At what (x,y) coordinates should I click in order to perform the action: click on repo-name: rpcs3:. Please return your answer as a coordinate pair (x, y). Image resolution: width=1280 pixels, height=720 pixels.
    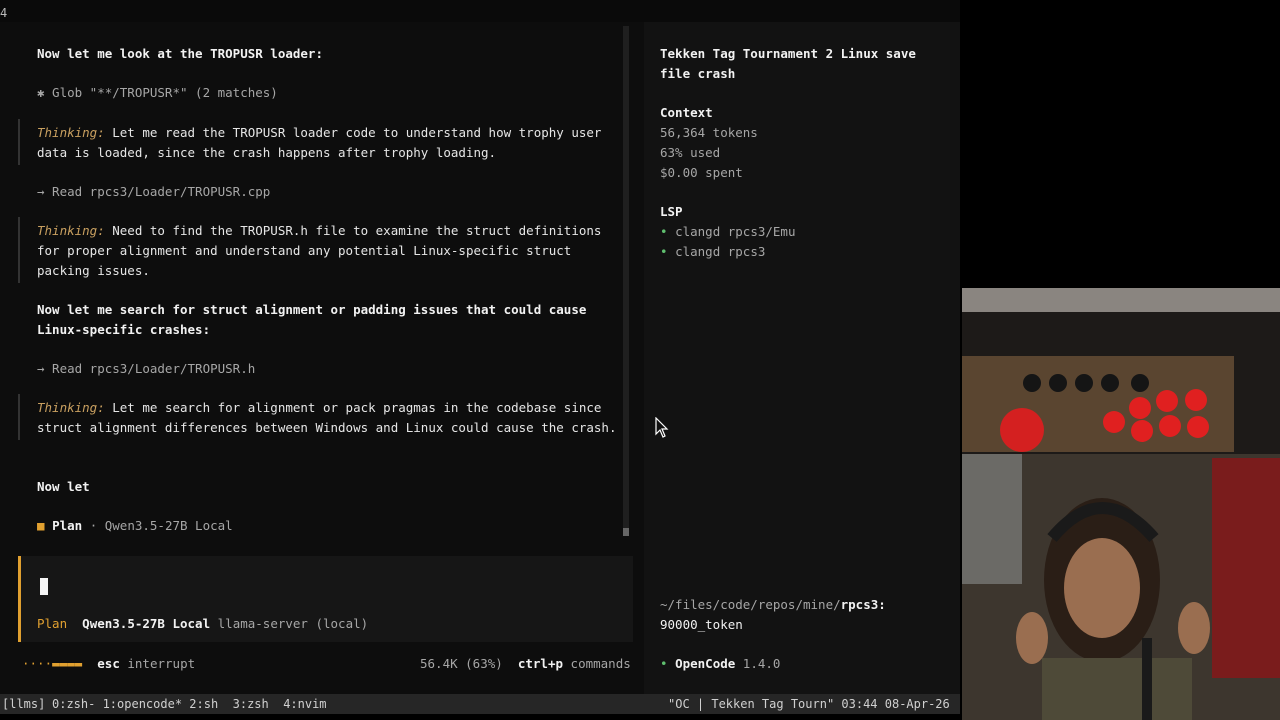
    Looking at the image, I should click on (863, 604).